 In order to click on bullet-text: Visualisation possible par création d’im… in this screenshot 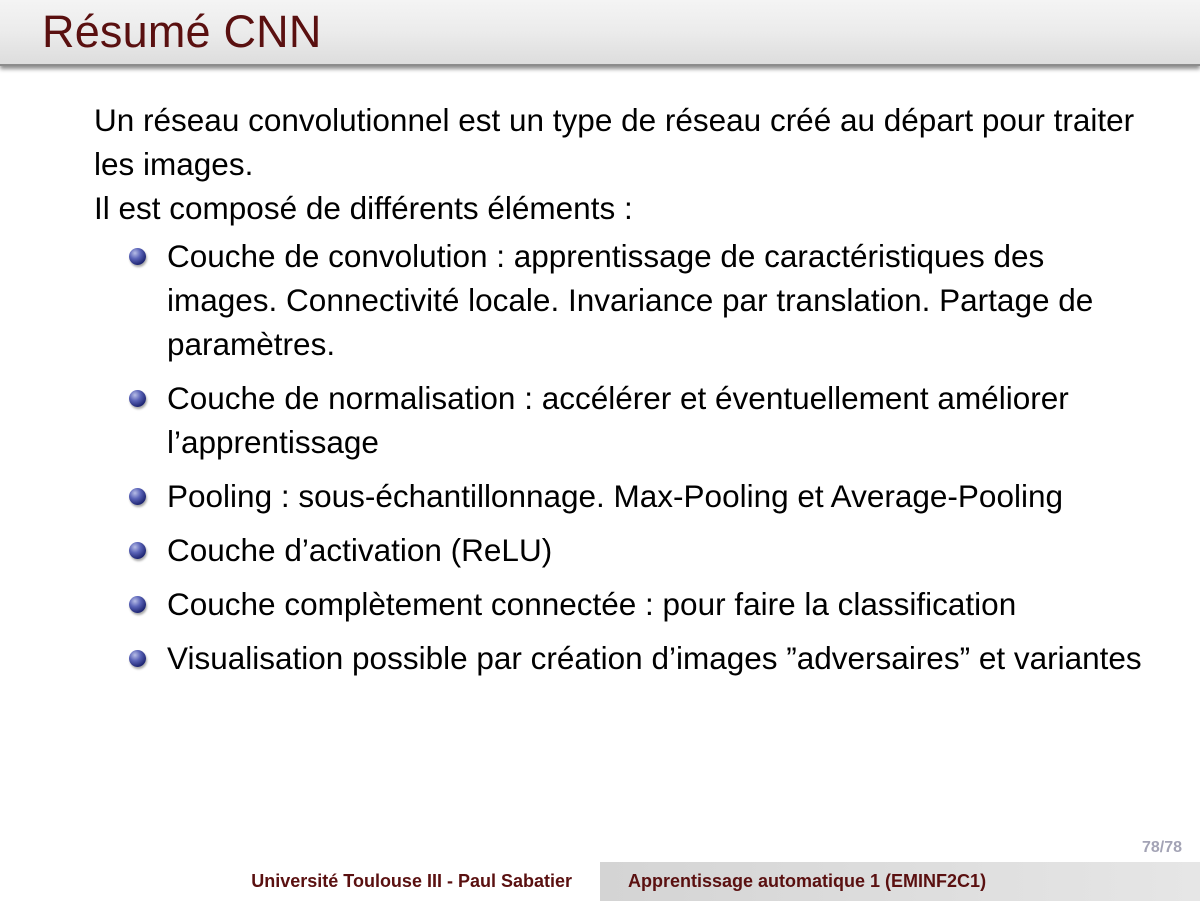, I will do `click(654, 658)`.